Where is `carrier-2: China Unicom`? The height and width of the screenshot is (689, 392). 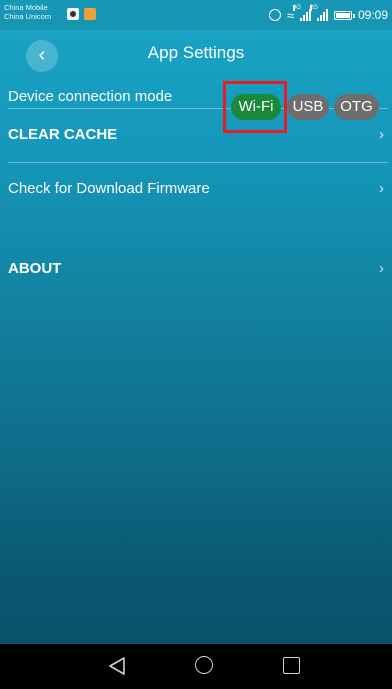
carrier-2: China Unicom is located at coordinates (28, 16).